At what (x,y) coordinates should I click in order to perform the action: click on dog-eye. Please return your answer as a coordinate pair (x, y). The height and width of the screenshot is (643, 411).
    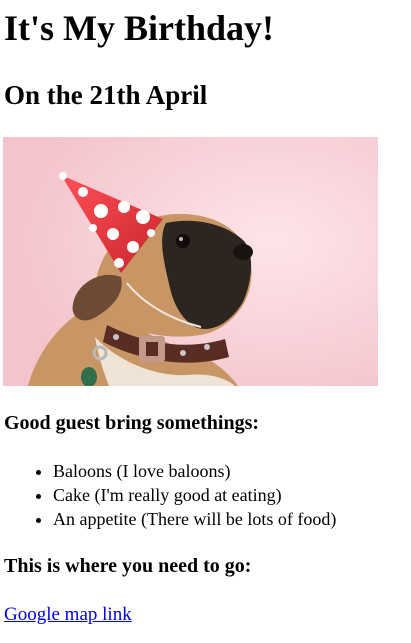
    Looking at the image, I should click on (183, 241).